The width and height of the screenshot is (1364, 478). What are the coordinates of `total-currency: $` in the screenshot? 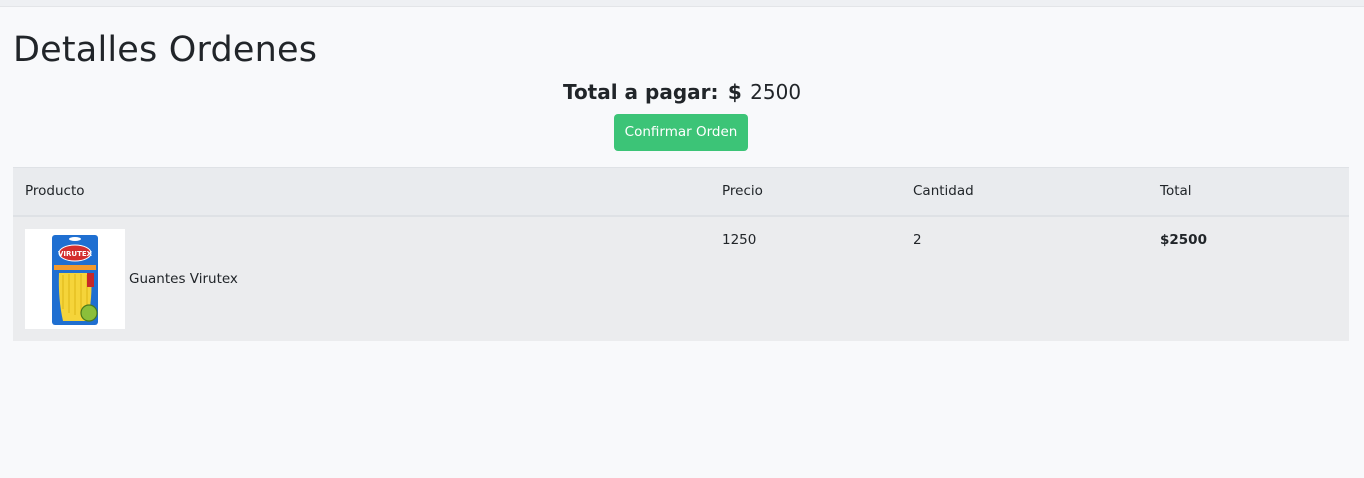 It's located at (734, 92).